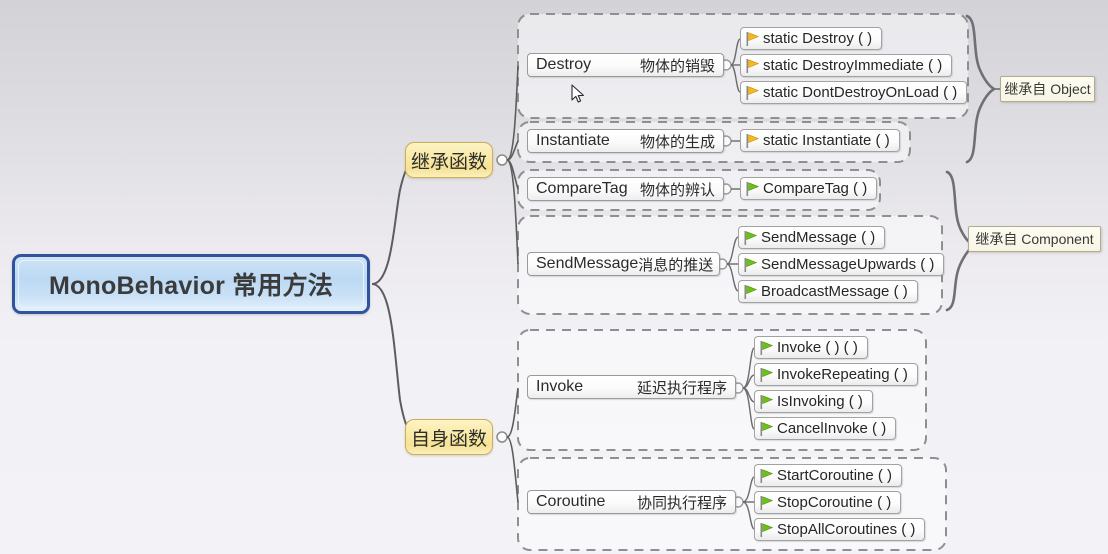 This screenshot has width=1108, height=554. What do you see at coordinates (587, 263) in the screenshot?
I see `topic-name-sendmessage: SendMessage` at bounding box center [587, 263].